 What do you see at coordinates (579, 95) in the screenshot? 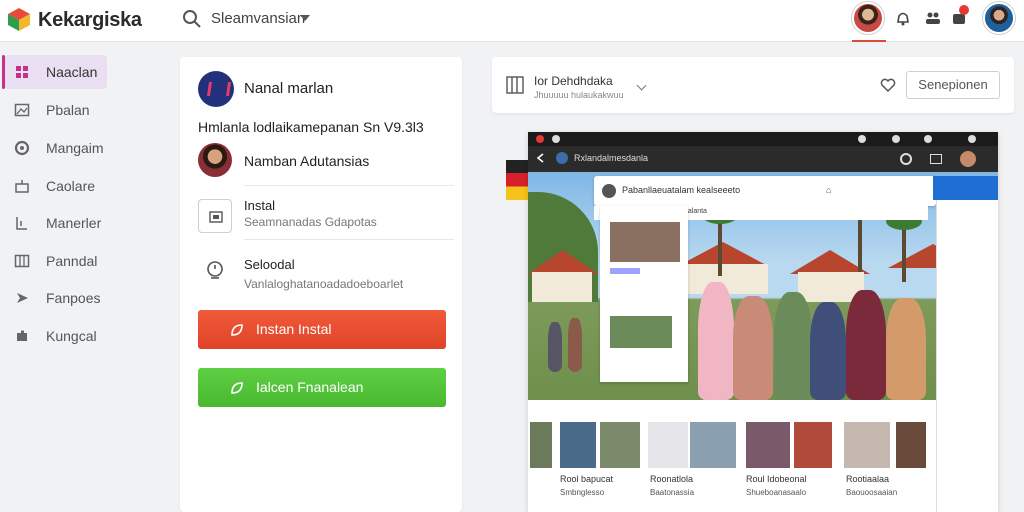
I see `toolbar-subtitle: Jhuuuuu hulaukakwuu` at bounding box center [579, 95].